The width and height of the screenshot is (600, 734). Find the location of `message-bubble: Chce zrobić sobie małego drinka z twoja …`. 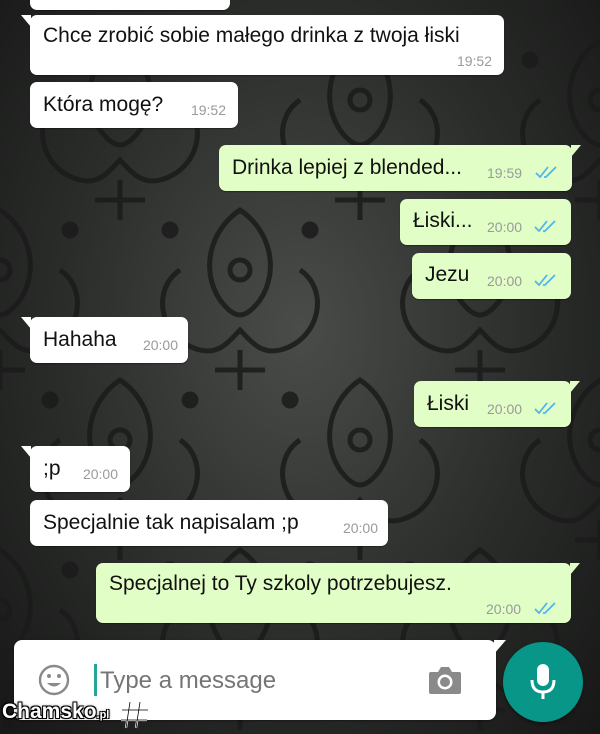

message-bubble: Chce zrobić sobie małego drinka z twoja … is located at coordinates (262, 45).